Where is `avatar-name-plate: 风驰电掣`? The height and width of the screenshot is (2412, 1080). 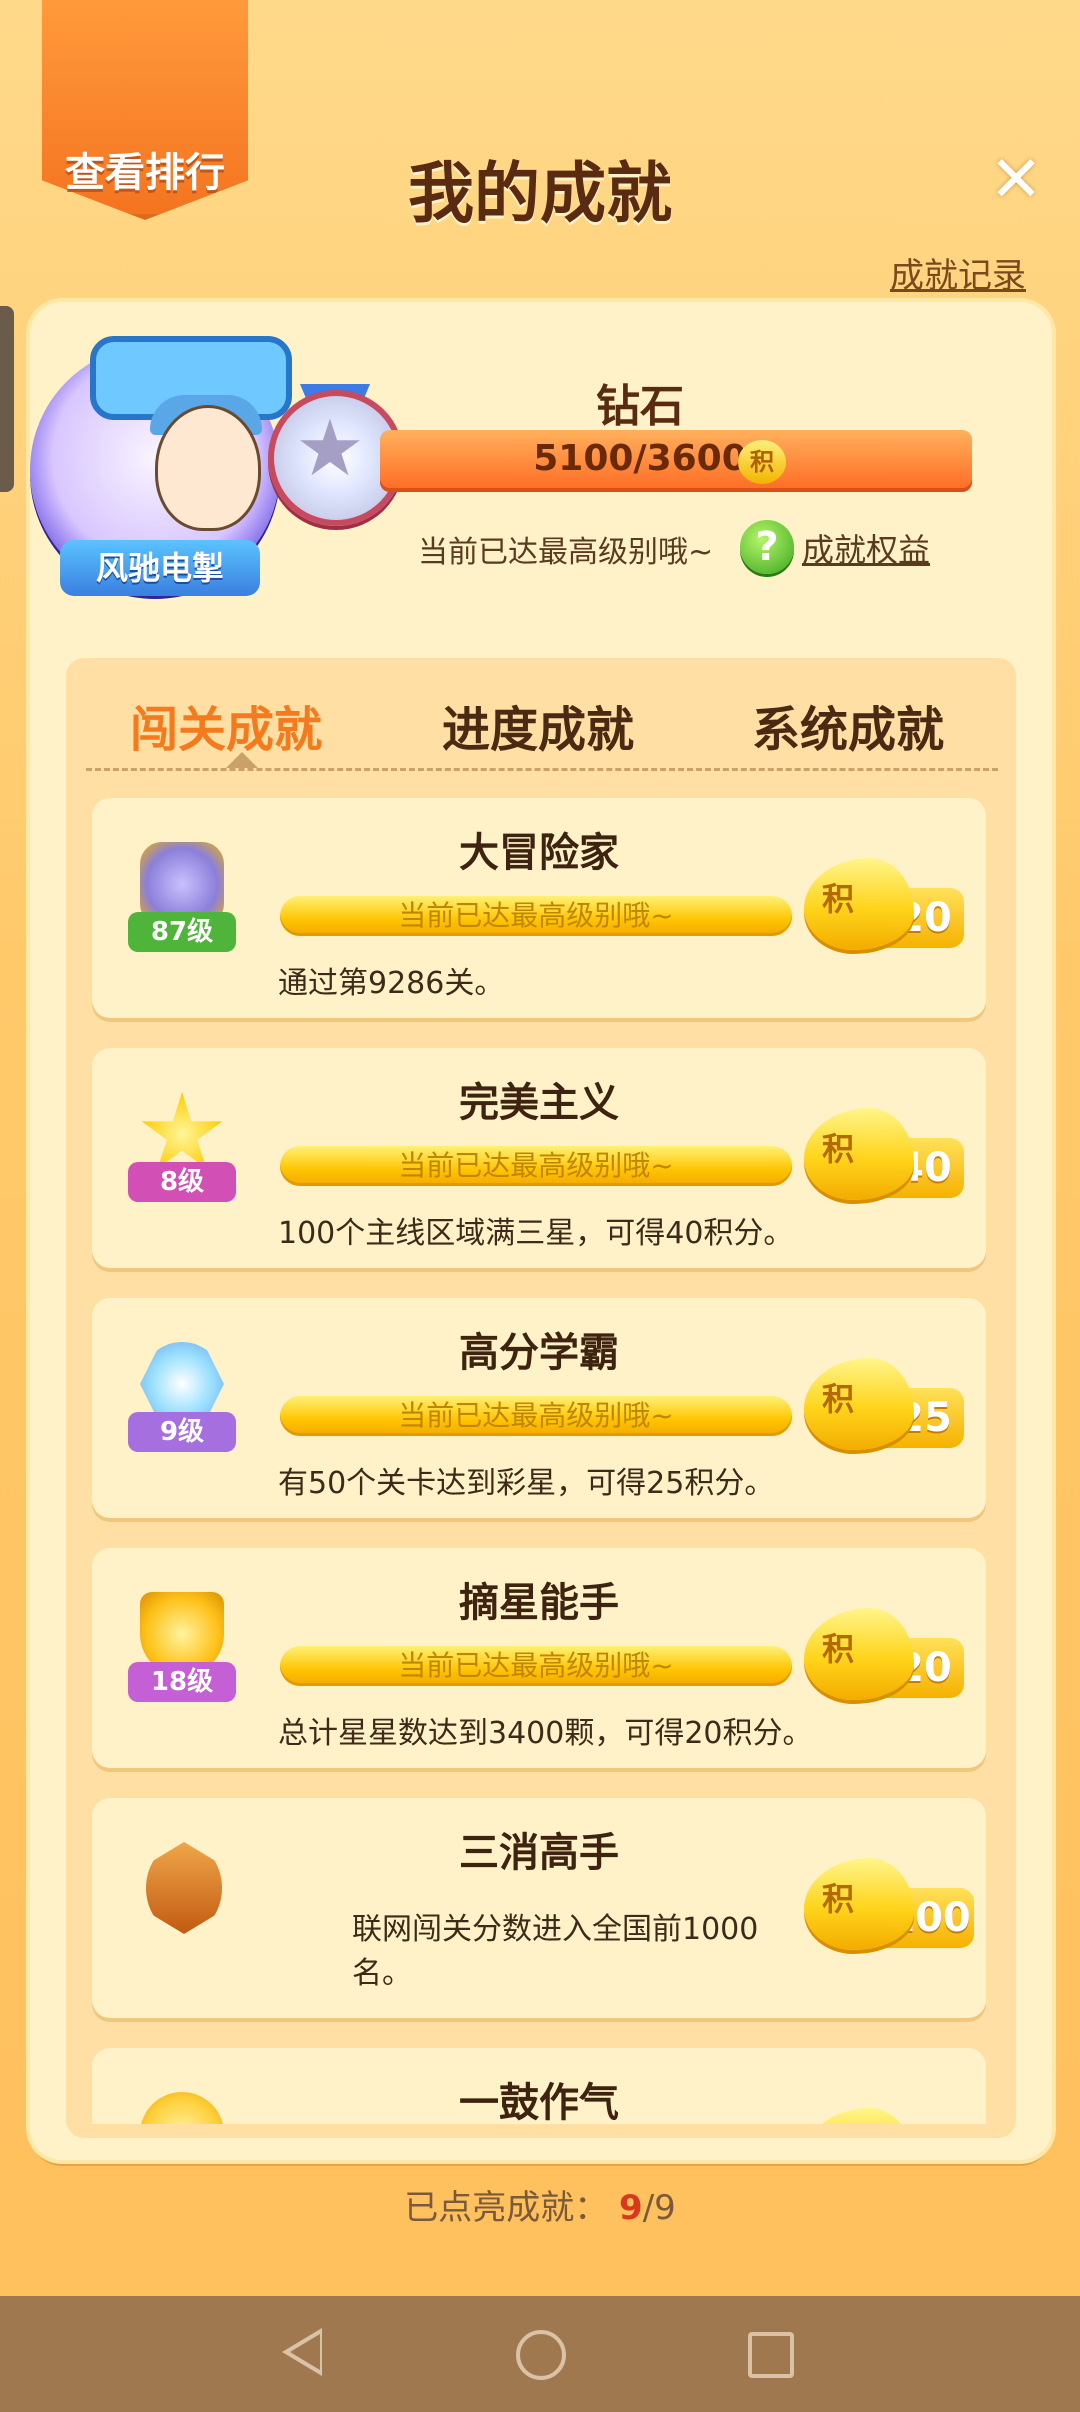
avatar-name-plate: 风驰电掣 is located at coordinates (160, 568).